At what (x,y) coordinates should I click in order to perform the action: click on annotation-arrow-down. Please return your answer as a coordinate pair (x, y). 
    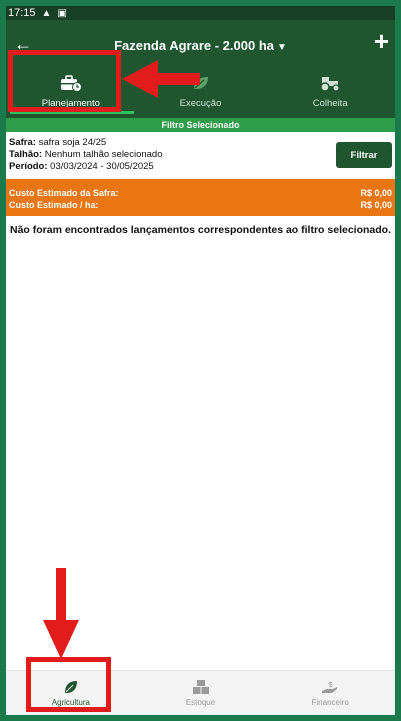
    Looking at the image, I should click on (61, 613).